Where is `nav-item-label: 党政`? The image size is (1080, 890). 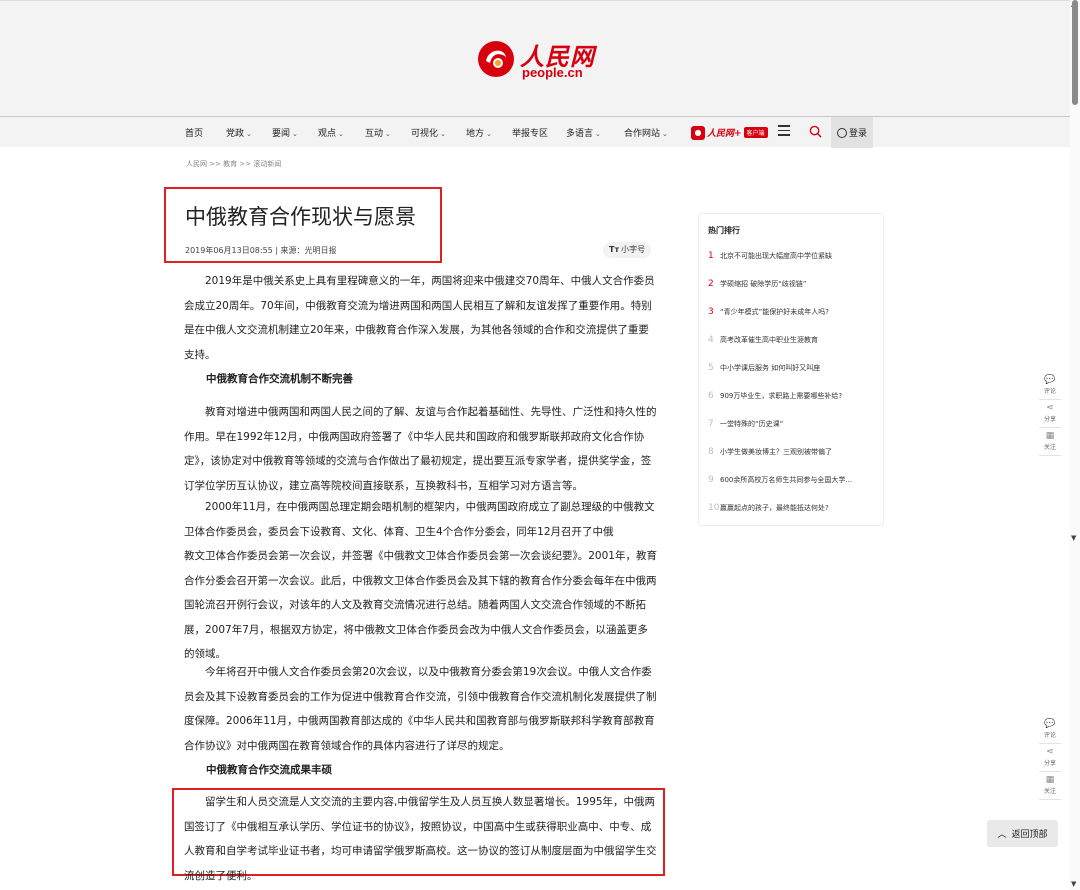 nav-item-label: 党政 is located at coordinates (235, 134).